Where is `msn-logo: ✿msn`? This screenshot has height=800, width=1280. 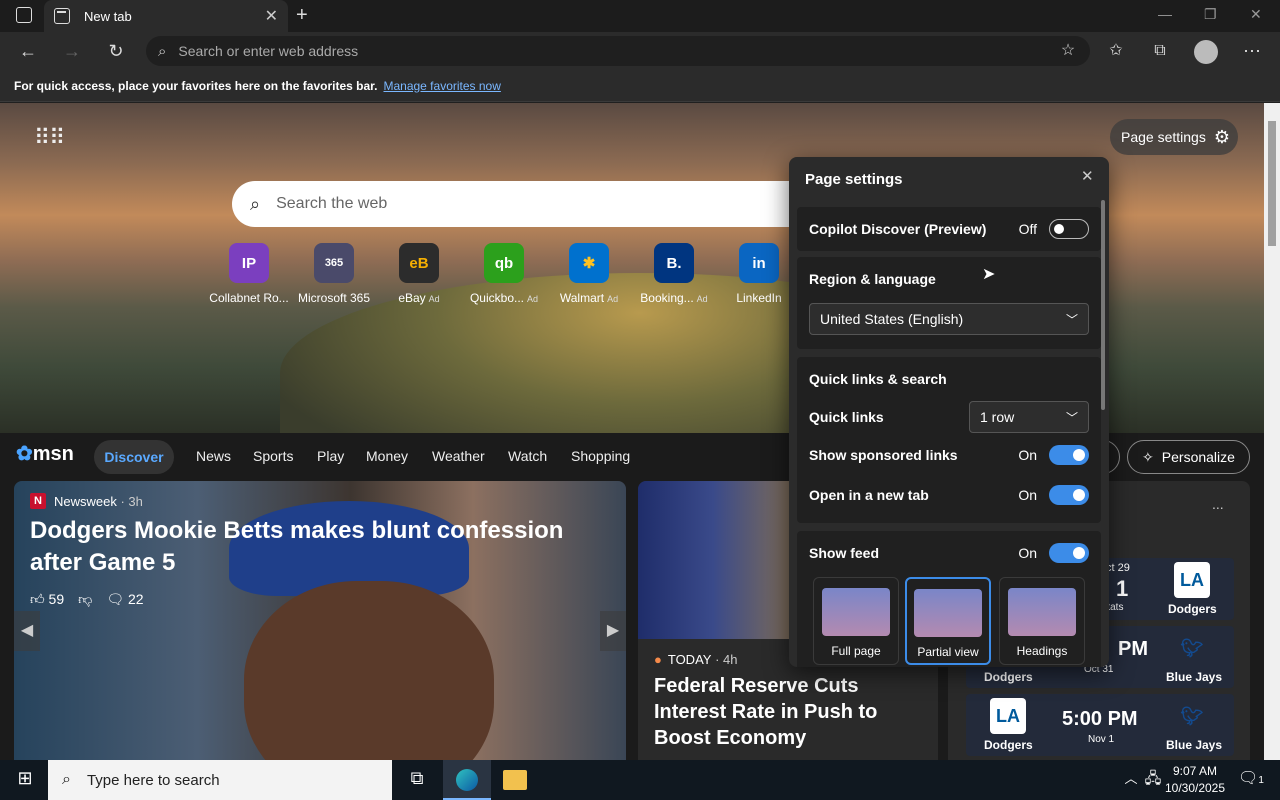
msn-logo: ✿msn is located at coordinates (45, 453).